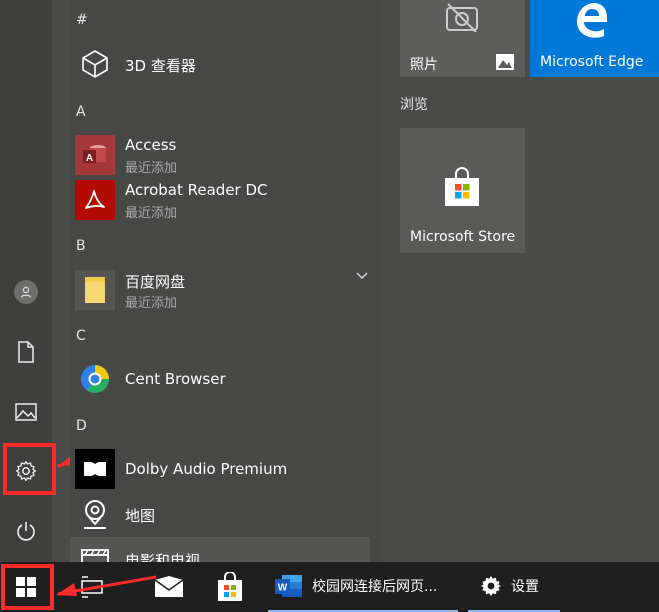 Image resolution: width=659 pixels, height=612 pixels. Describe the element at coordinates (220, 200) in the screenshot. I see `app-item-acrobat-reader: Acrobat Reader DC 最近添加` at that location.